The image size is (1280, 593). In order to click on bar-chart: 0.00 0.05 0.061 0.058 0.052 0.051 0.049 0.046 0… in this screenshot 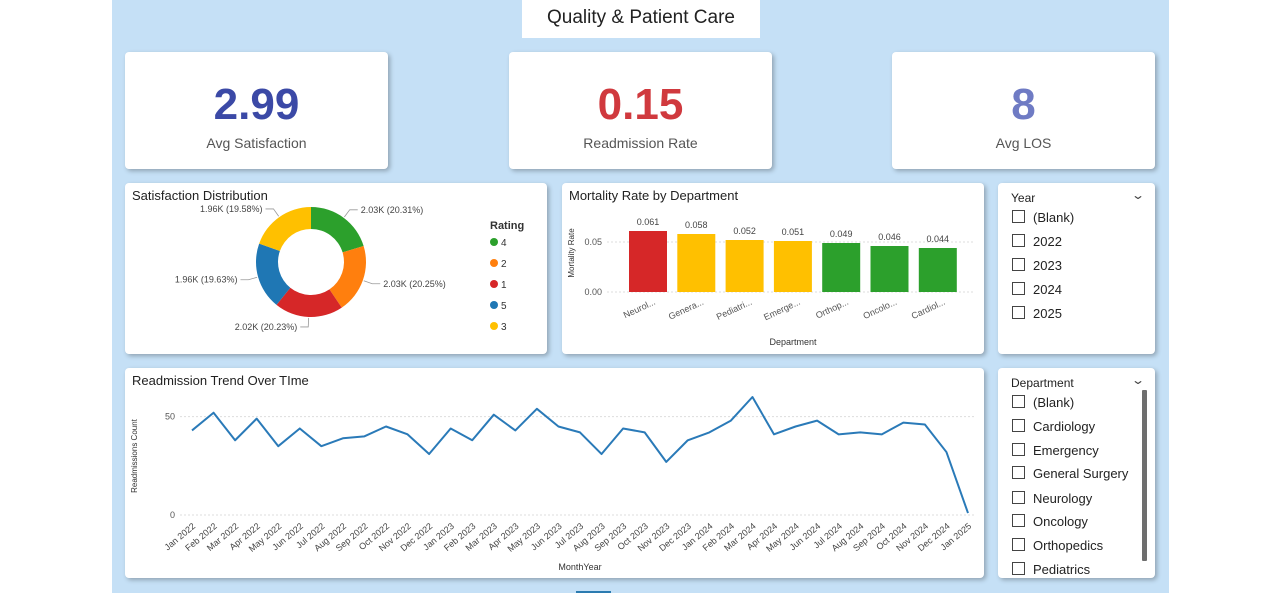, I will do `click(770, 282)`.